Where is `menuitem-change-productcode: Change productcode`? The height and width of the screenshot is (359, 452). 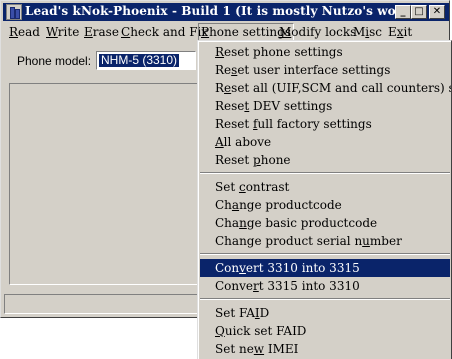 menuitem-change-productcode: Change productcode is located at coordinates (325, 205).